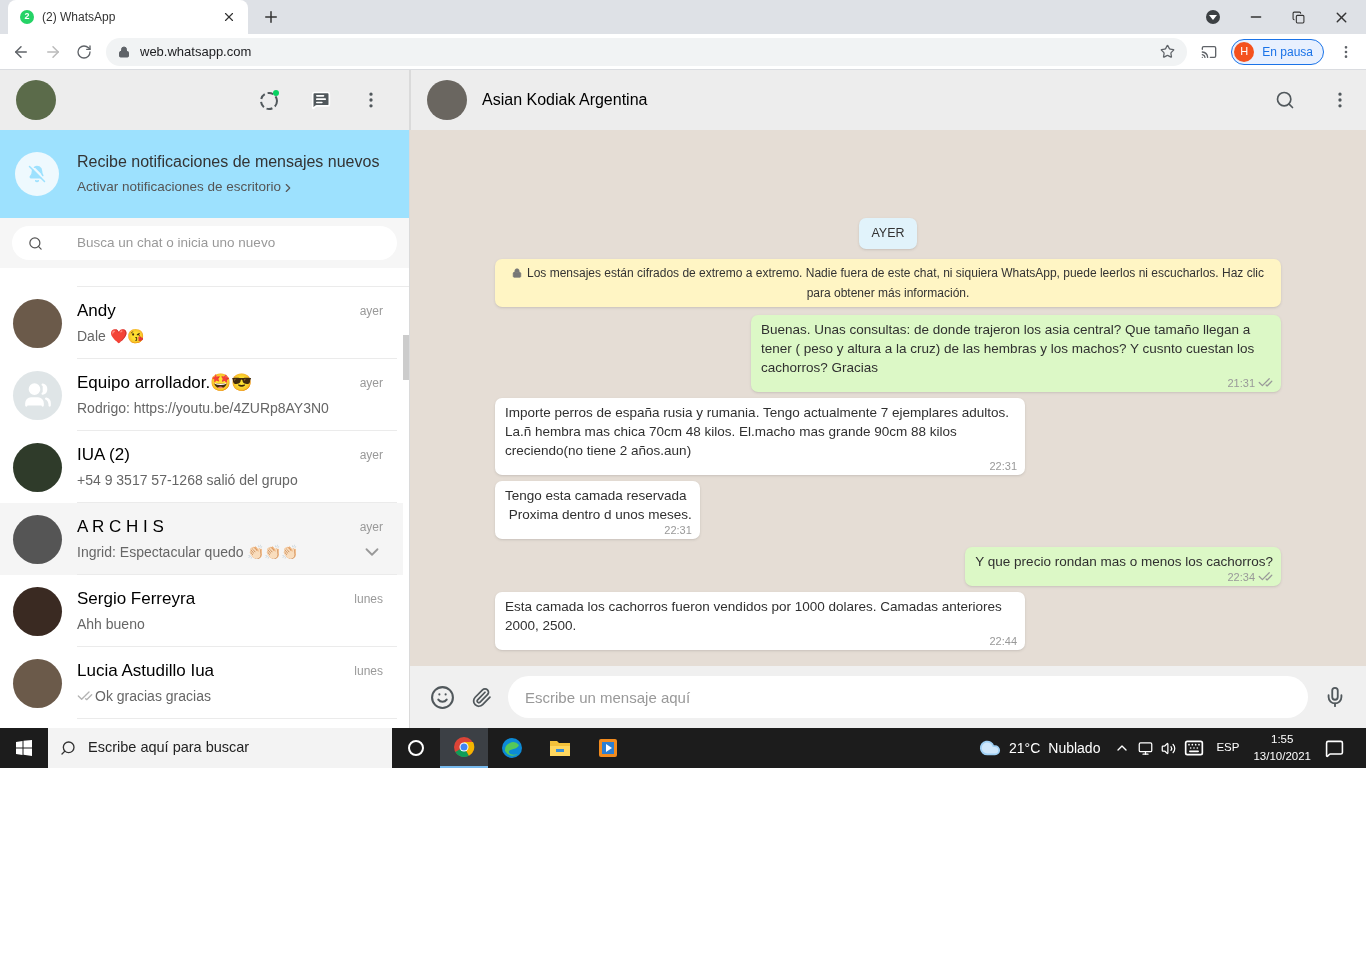 The height and width of the screenshot is (960, 1366). I want to click on weather-text: Nublado, so click(1074, 748).